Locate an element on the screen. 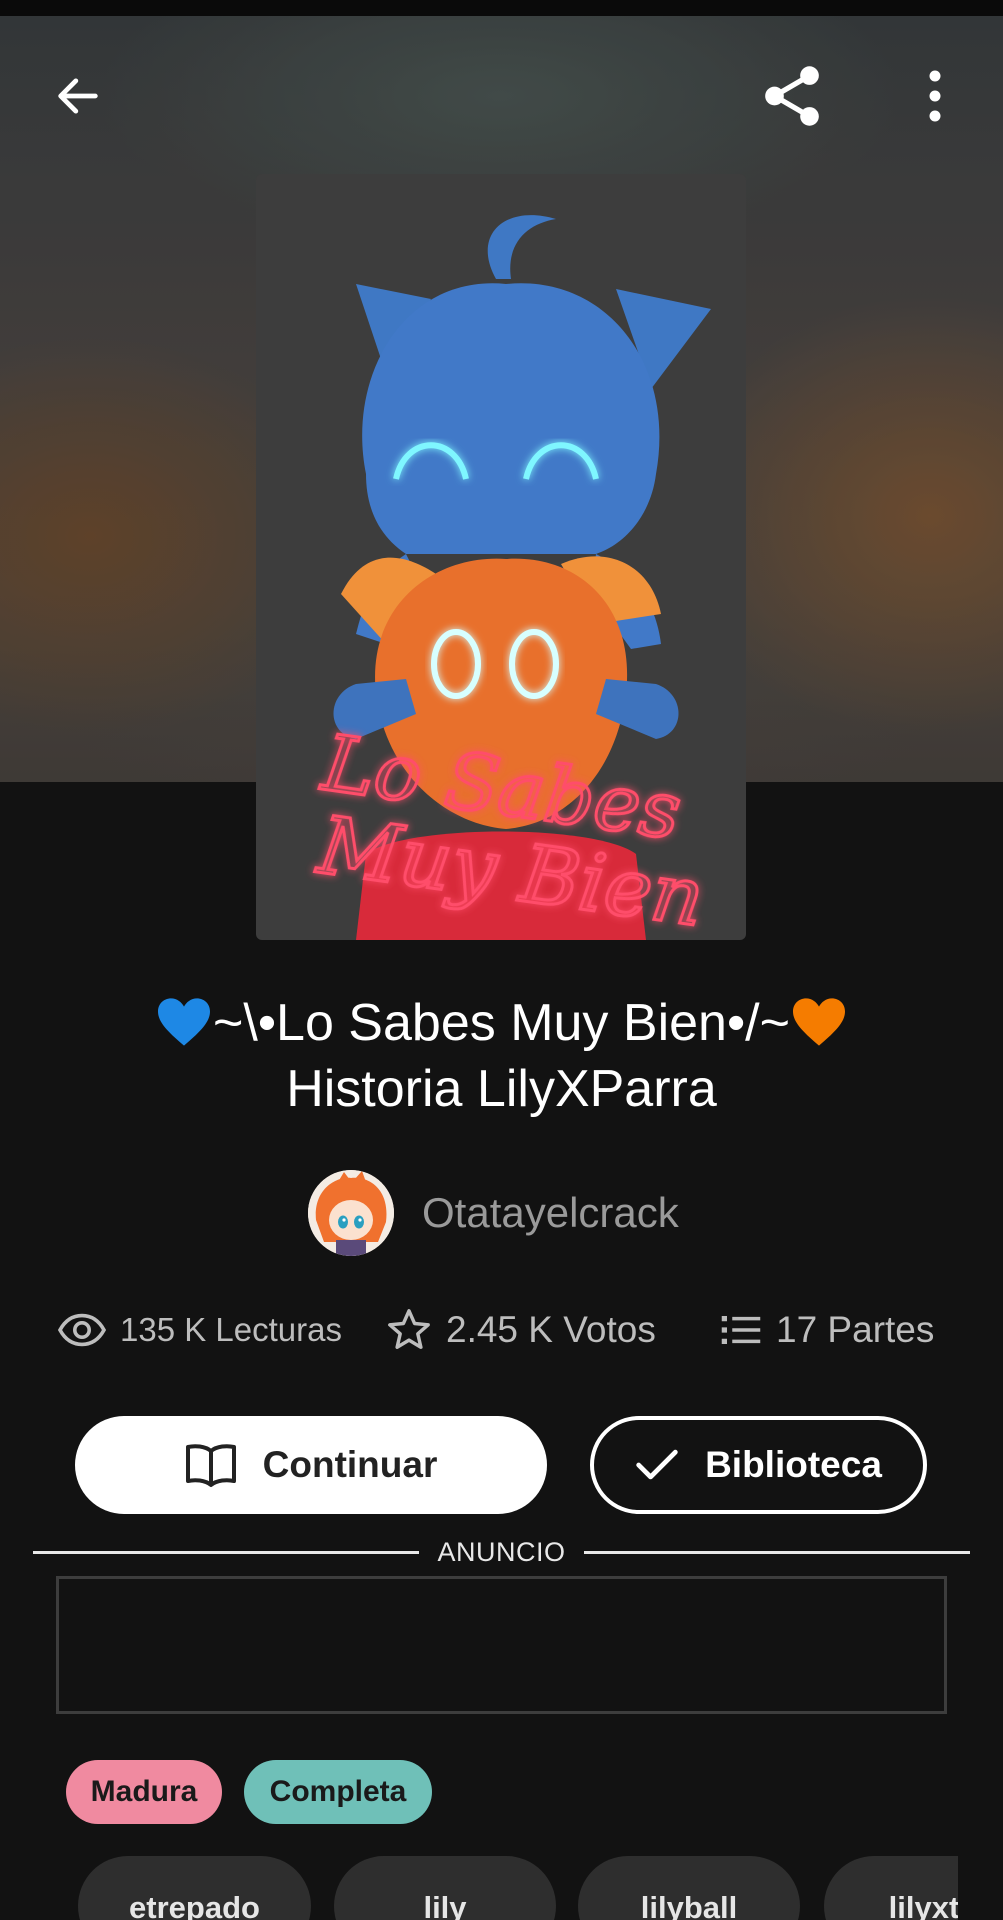 The height and width of the screenshot is (1920, 1003). tag-chip: lilyball is located at coordinates (689, 1888).